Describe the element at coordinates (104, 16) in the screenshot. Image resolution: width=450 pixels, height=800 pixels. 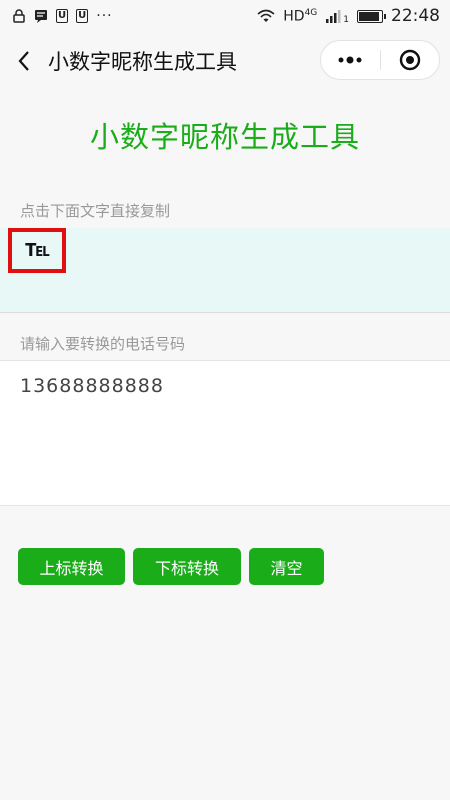
I see `more-notifications-icon: ···` at that location.